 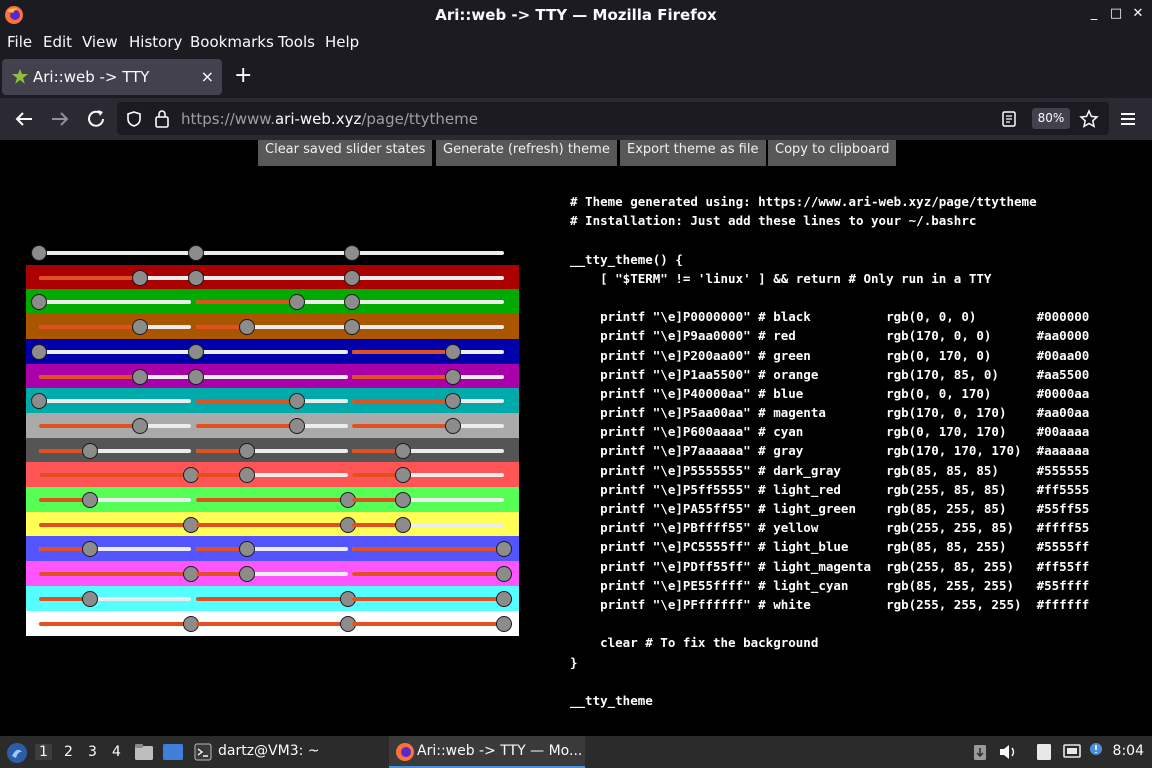 What do you see at coordinates (1008, 752) in the screenshot?
I see `volume-icon` at bounding box center [1008, 752].